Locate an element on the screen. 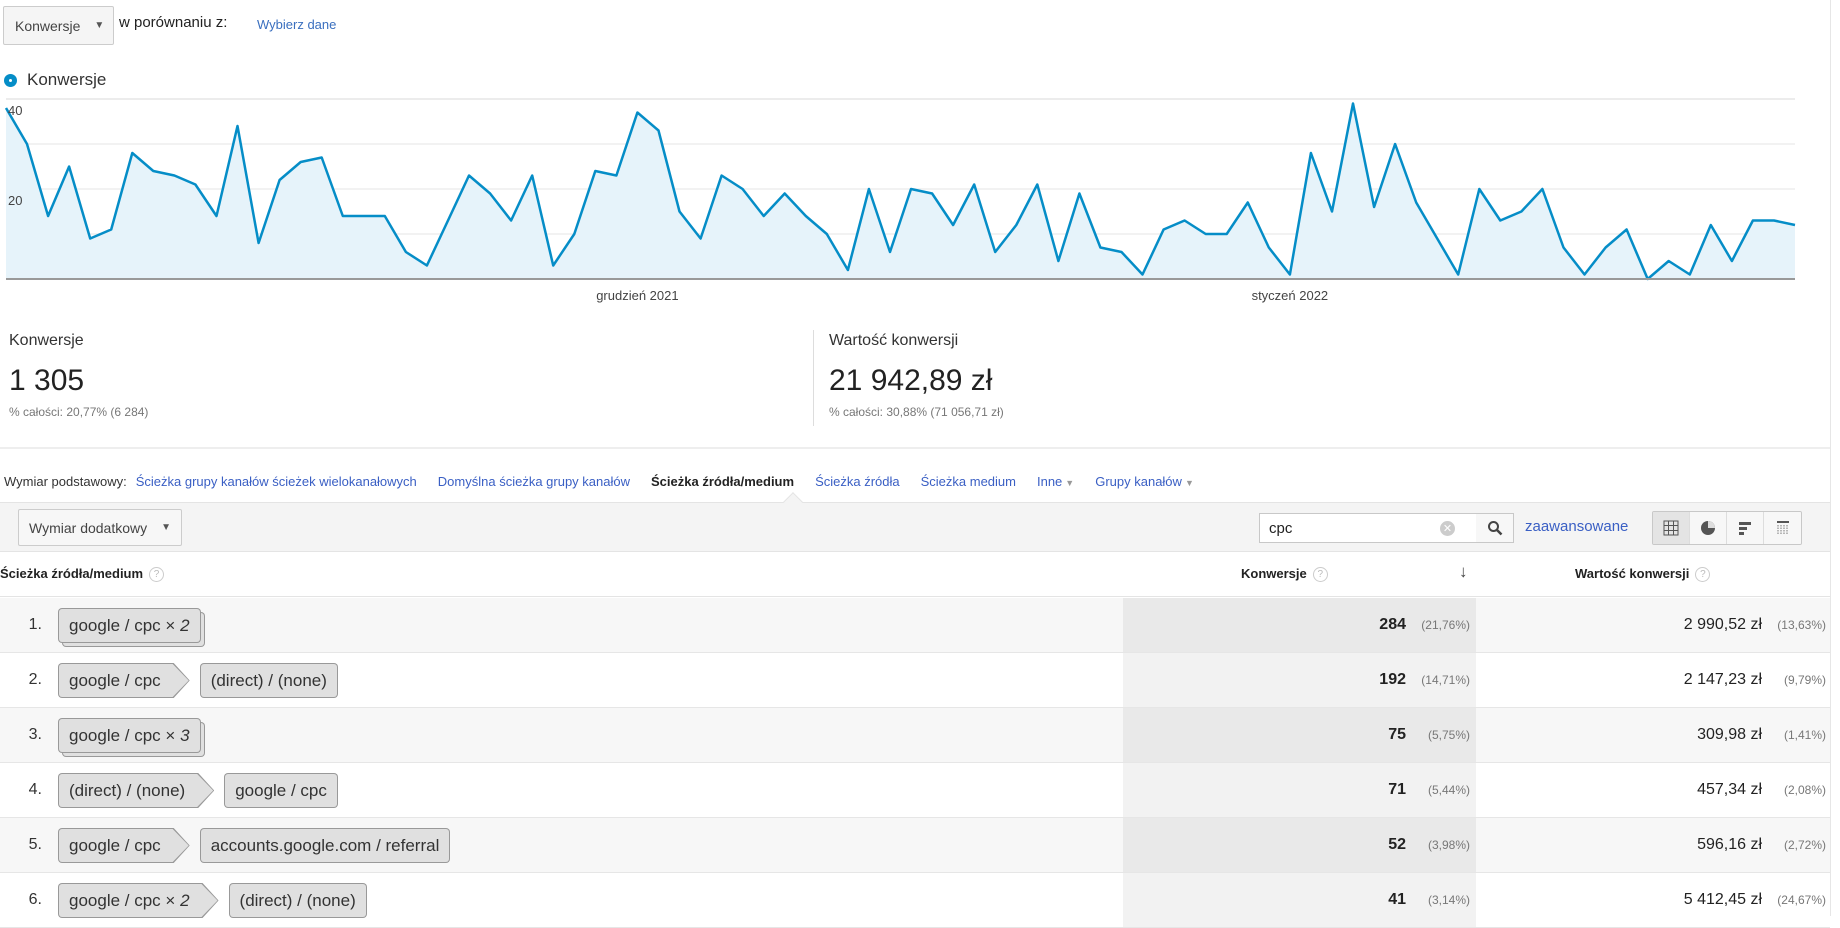  row-number: 2. is located at coordinates (35, 679).